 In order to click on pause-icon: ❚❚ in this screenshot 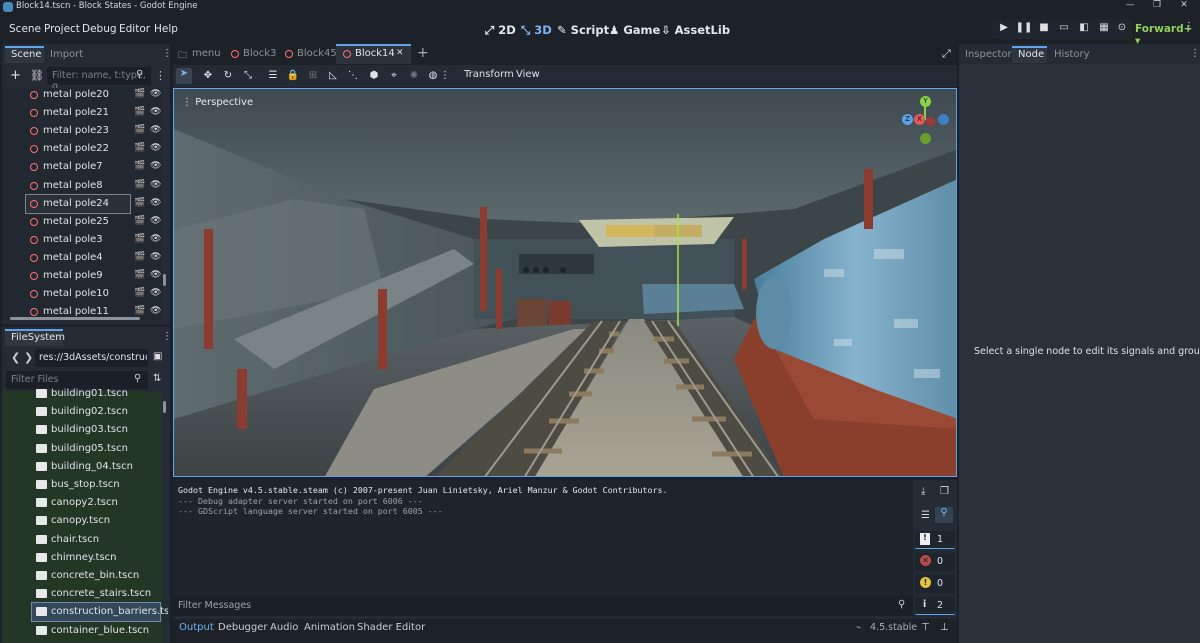, I will do `click(1024, 30)`.